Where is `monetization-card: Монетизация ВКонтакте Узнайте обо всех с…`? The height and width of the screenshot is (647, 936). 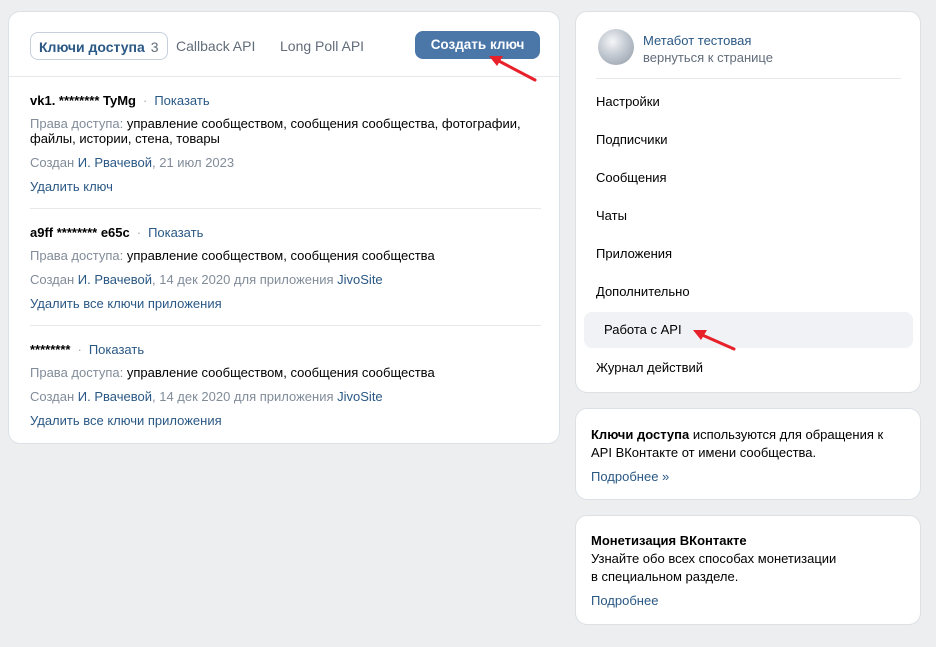
monetization-card: Монетизация ВКонтакте Узнайте обо всех с… is located at coordinates (748, 570).